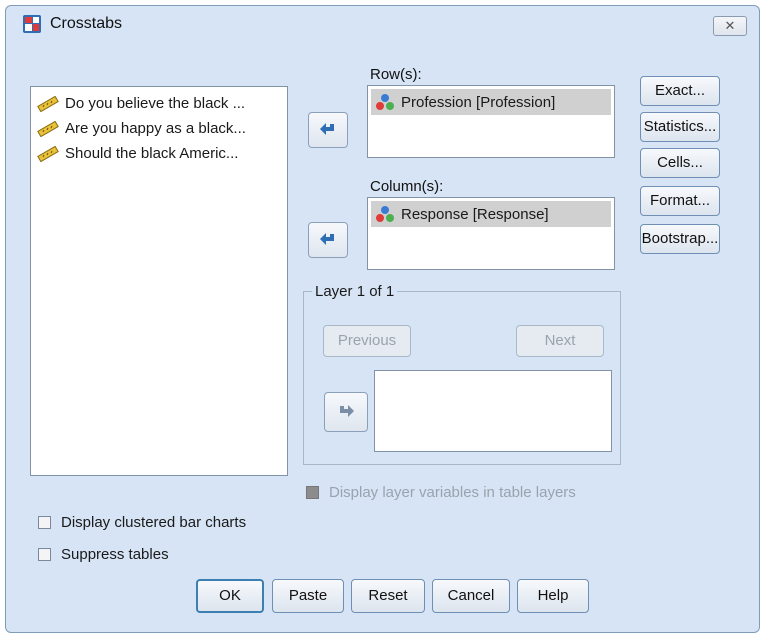  Describe the element at coordinates (407, 186) in the screenshot. I see `columns-label: Column(s):` at that location.